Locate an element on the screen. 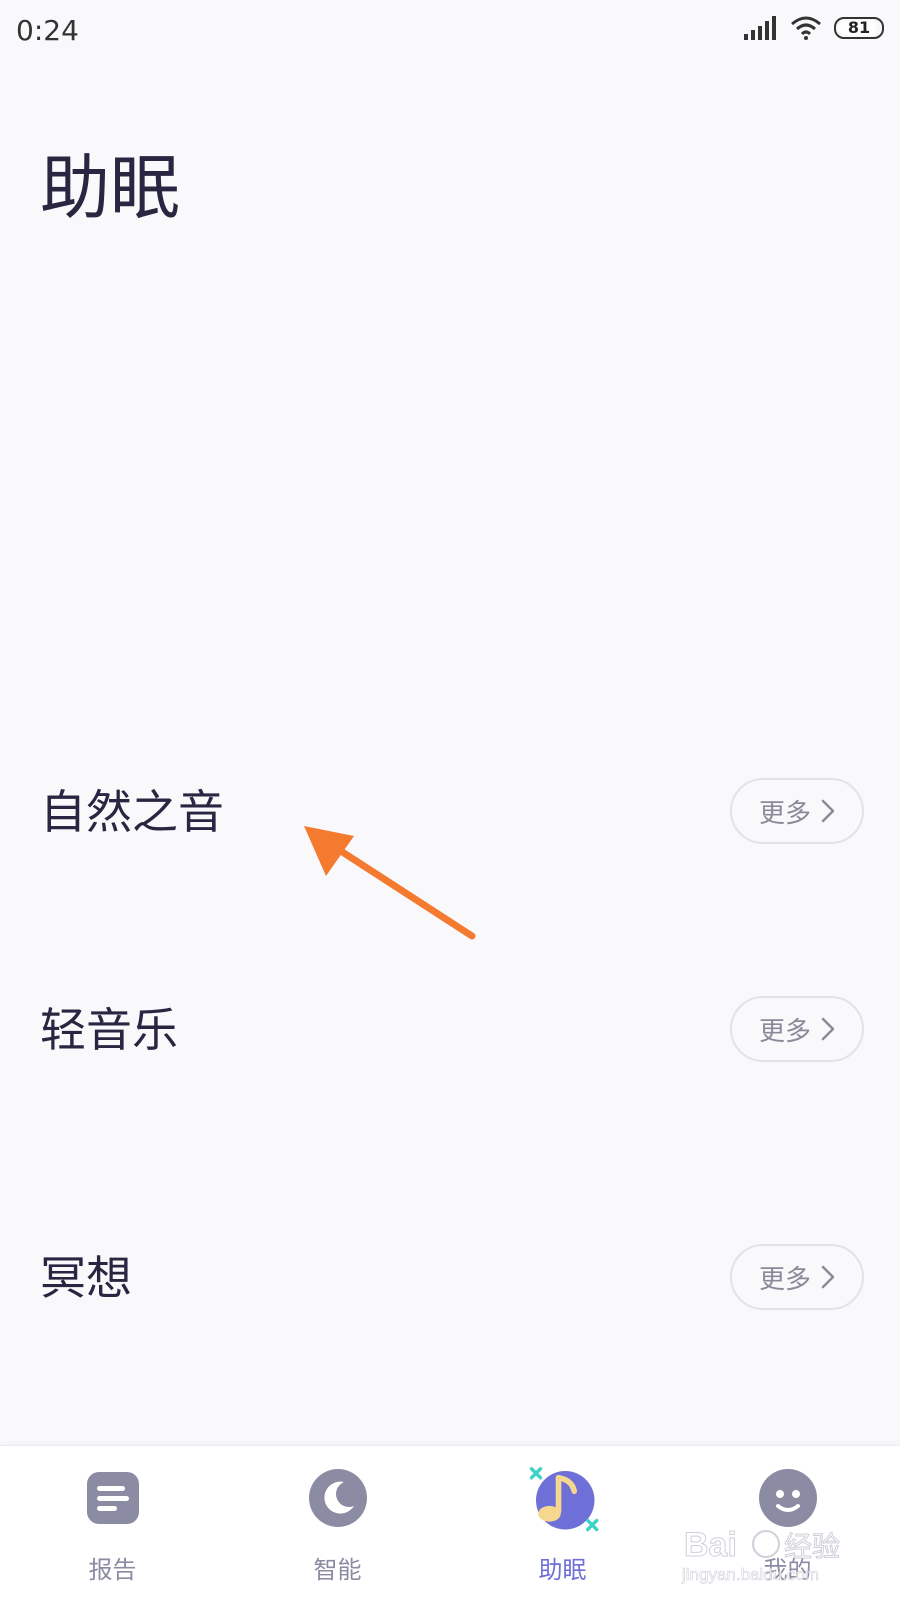 The height and width of the screenshot is (1600, 900). nav-item-profile: 我的 is located at coordinates (787, 1523).